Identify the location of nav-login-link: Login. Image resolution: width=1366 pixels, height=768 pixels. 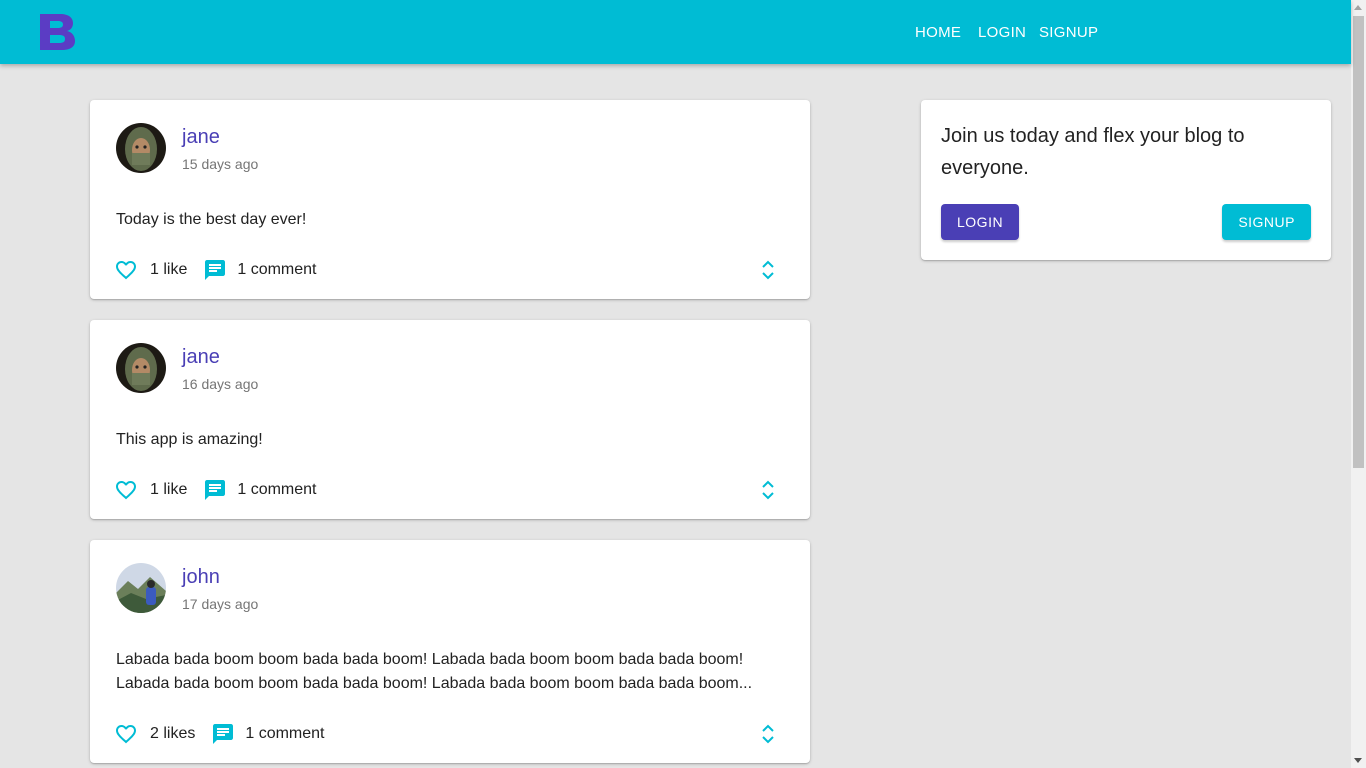
(1002, 32).